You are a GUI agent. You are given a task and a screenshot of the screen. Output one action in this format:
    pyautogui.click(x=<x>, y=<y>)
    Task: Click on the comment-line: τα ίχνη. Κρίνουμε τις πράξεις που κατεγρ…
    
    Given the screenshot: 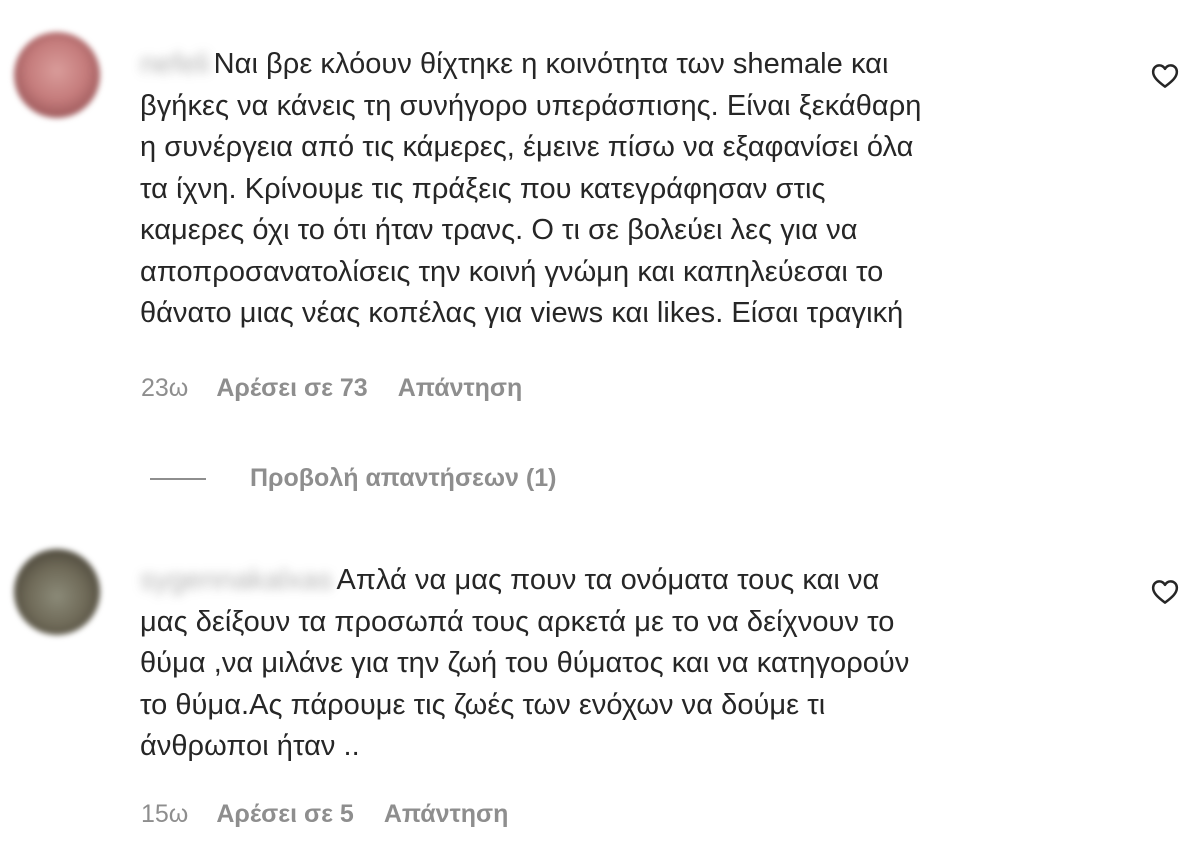 What is the action you would take?
    pyautogui.click(x=483, y=188)
    